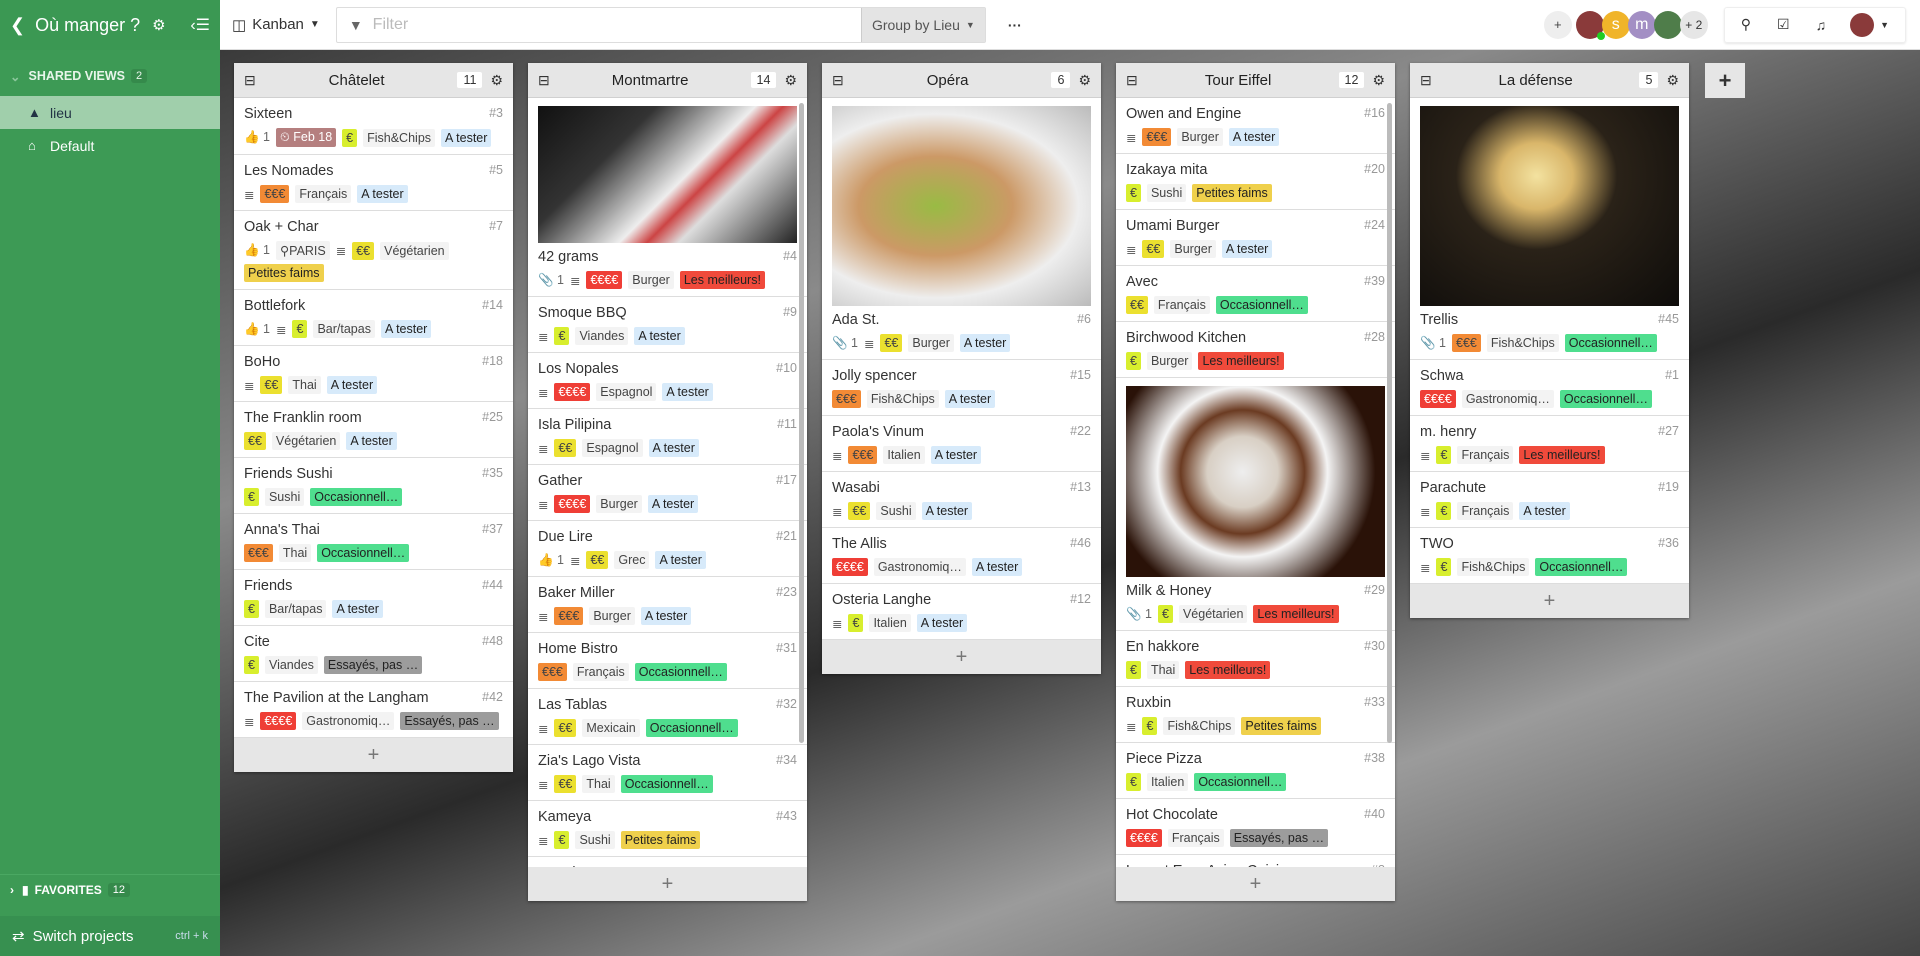 The width and height of the screenshot is (1920, 956). What do you see at coordinates (373, 598) in the screenshot?
I see `card: Friends #44 € Bar/tapas A tester` at bounding box center [373, 598].